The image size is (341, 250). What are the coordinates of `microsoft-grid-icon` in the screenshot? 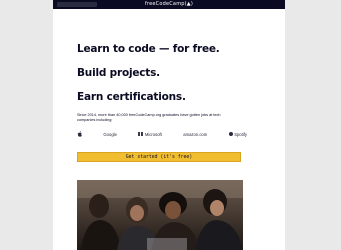 It's located at (140, 134).